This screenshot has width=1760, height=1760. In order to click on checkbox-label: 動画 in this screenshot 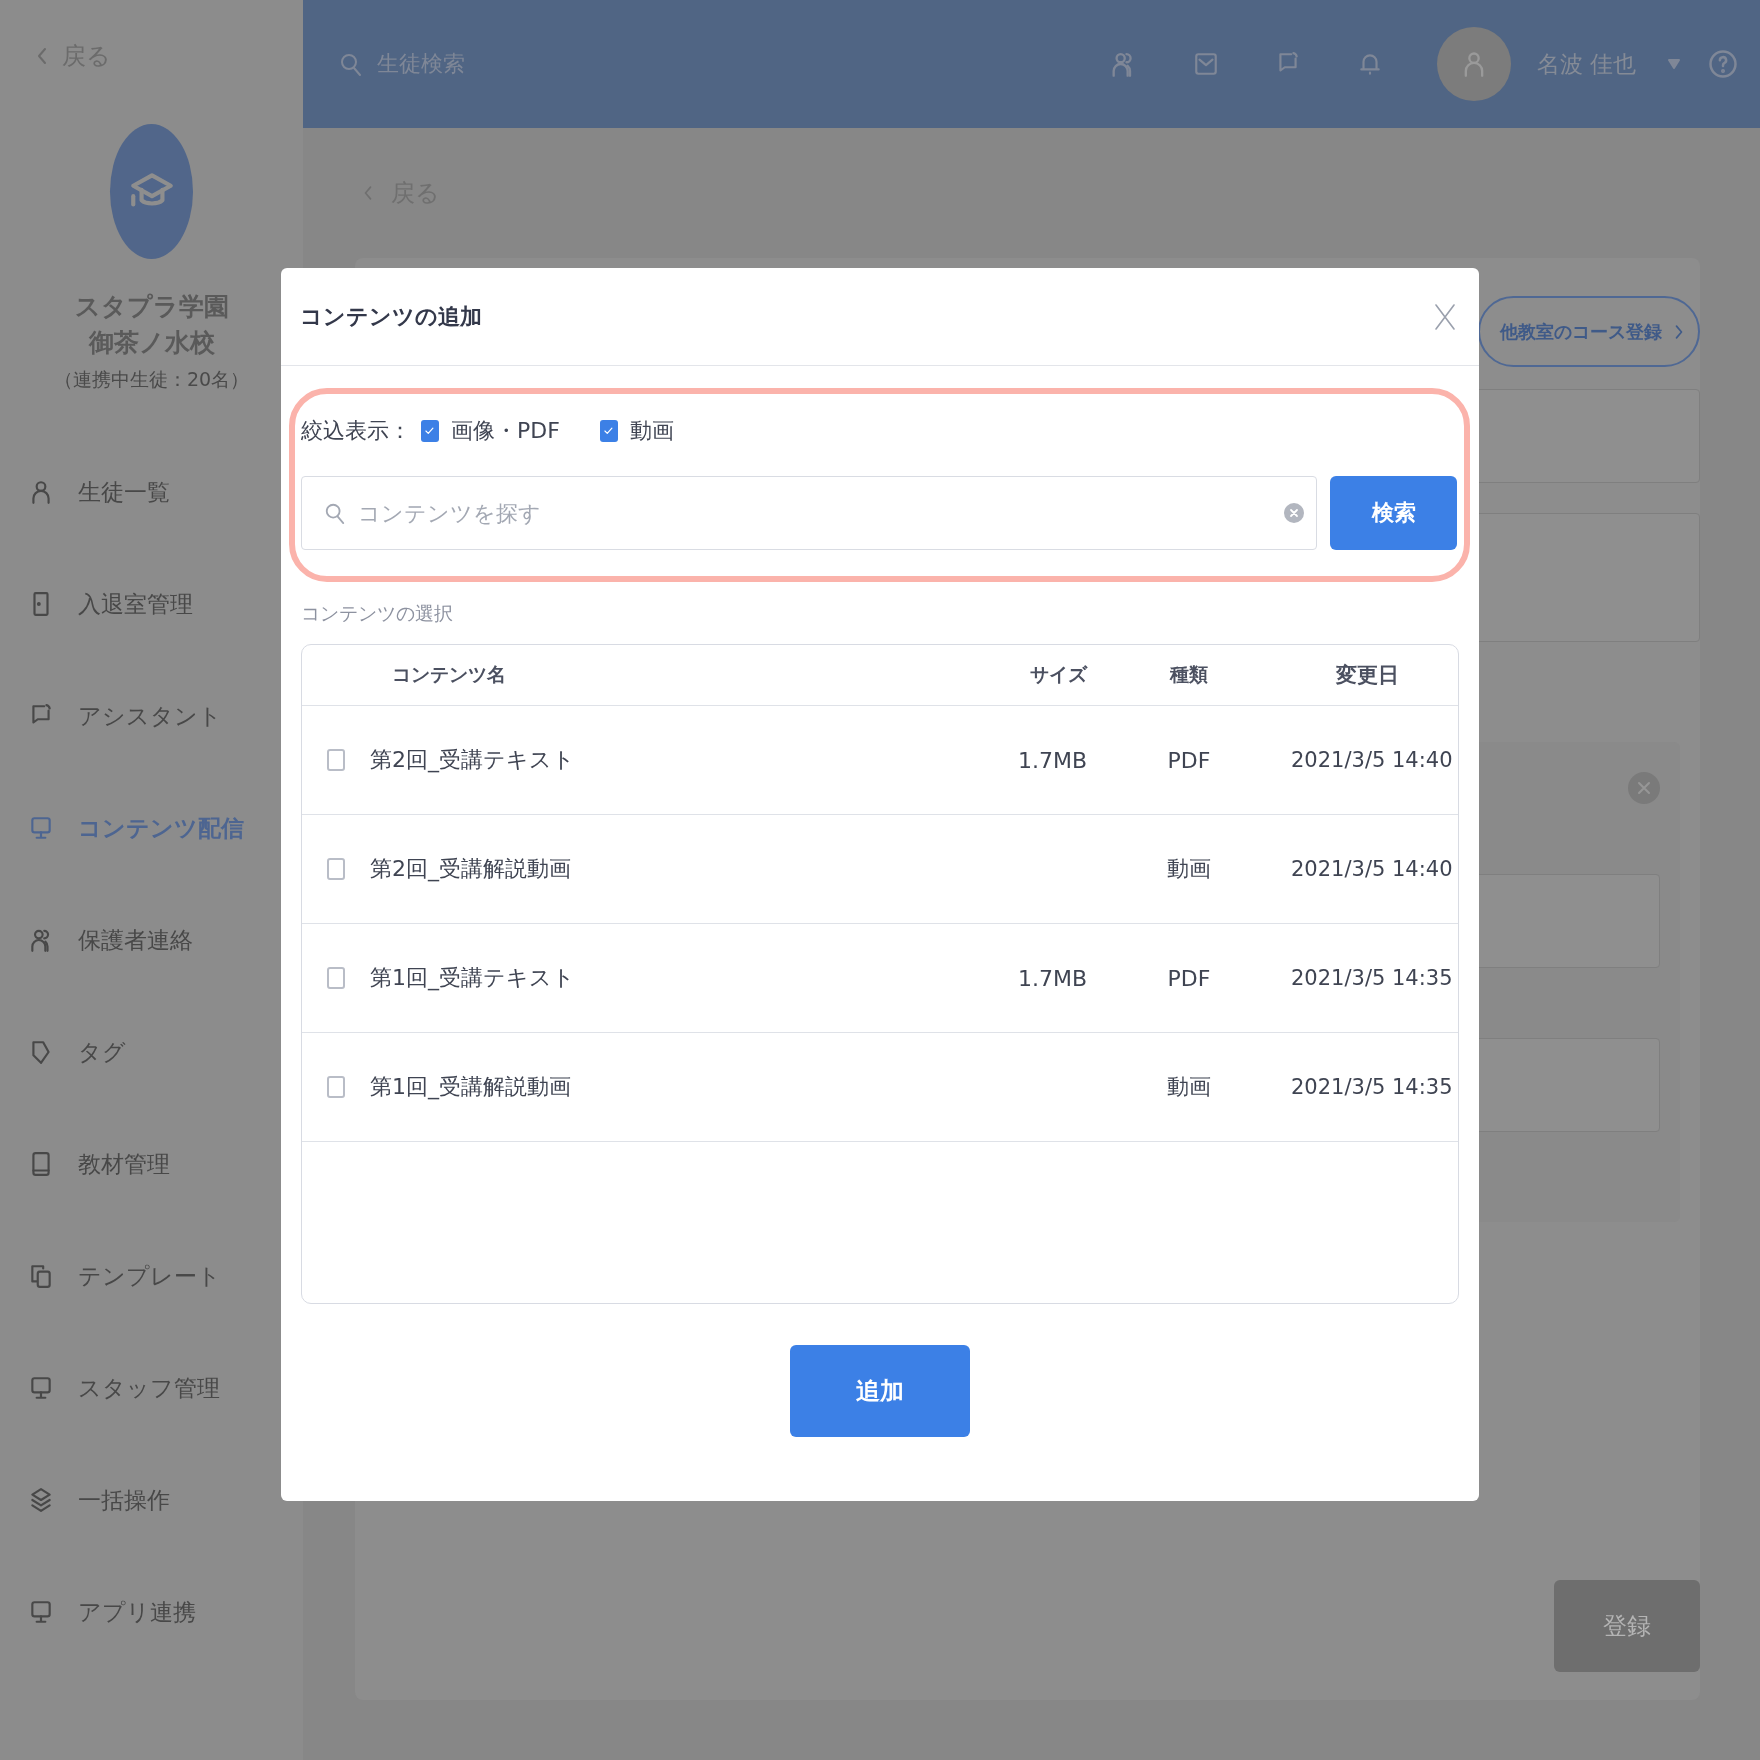, I will do `click(651, 431)`.